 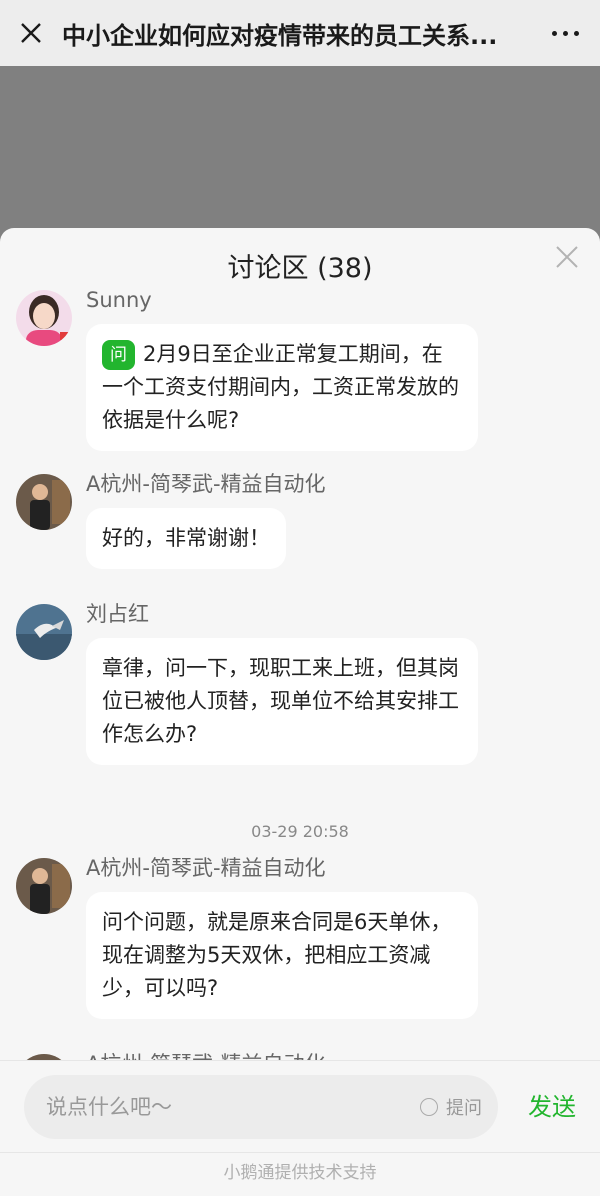 I want to click on send-button: 发送, so click(x=552, y=1107).